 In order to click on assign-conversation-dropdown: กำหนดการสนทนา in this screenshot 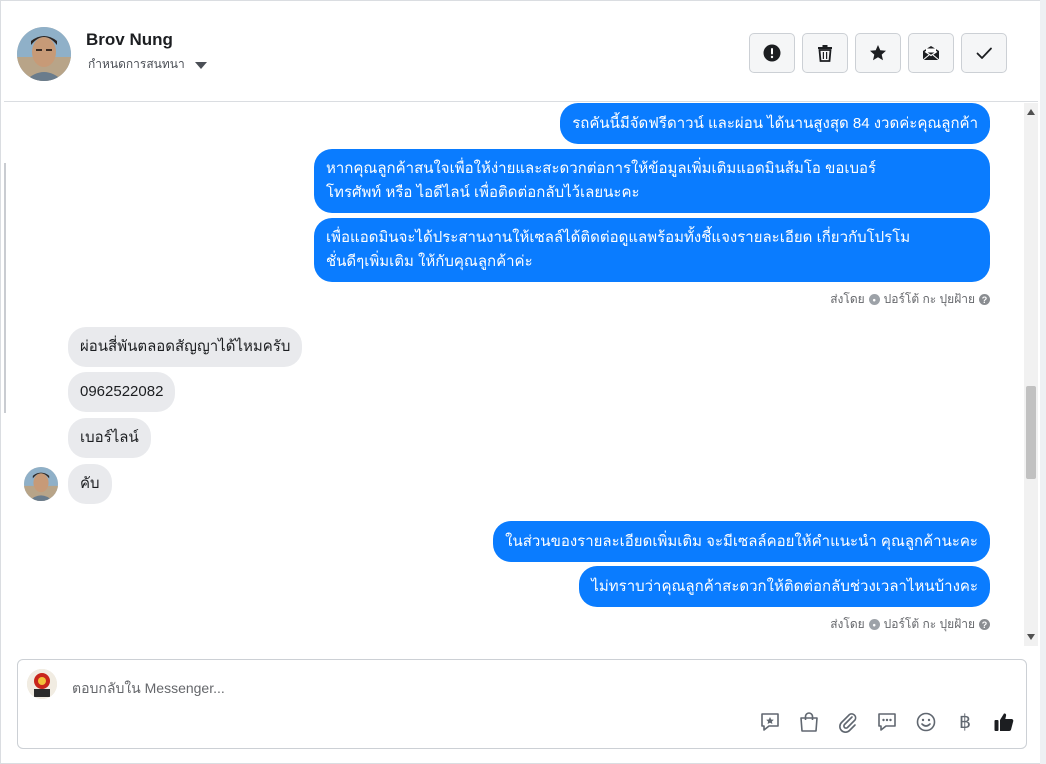, I will do `click(147, 64)`.